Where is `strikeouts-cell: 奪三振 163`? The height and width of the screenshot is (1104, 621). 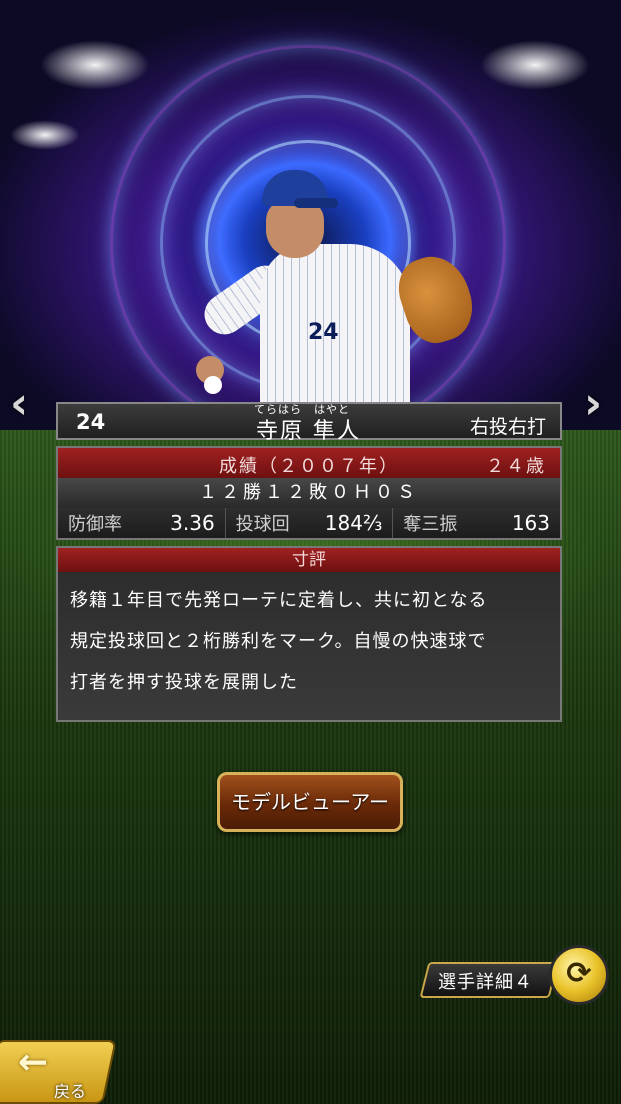
strikeouts-cell: 奪三振 163 is located at coordinates (476, 523).